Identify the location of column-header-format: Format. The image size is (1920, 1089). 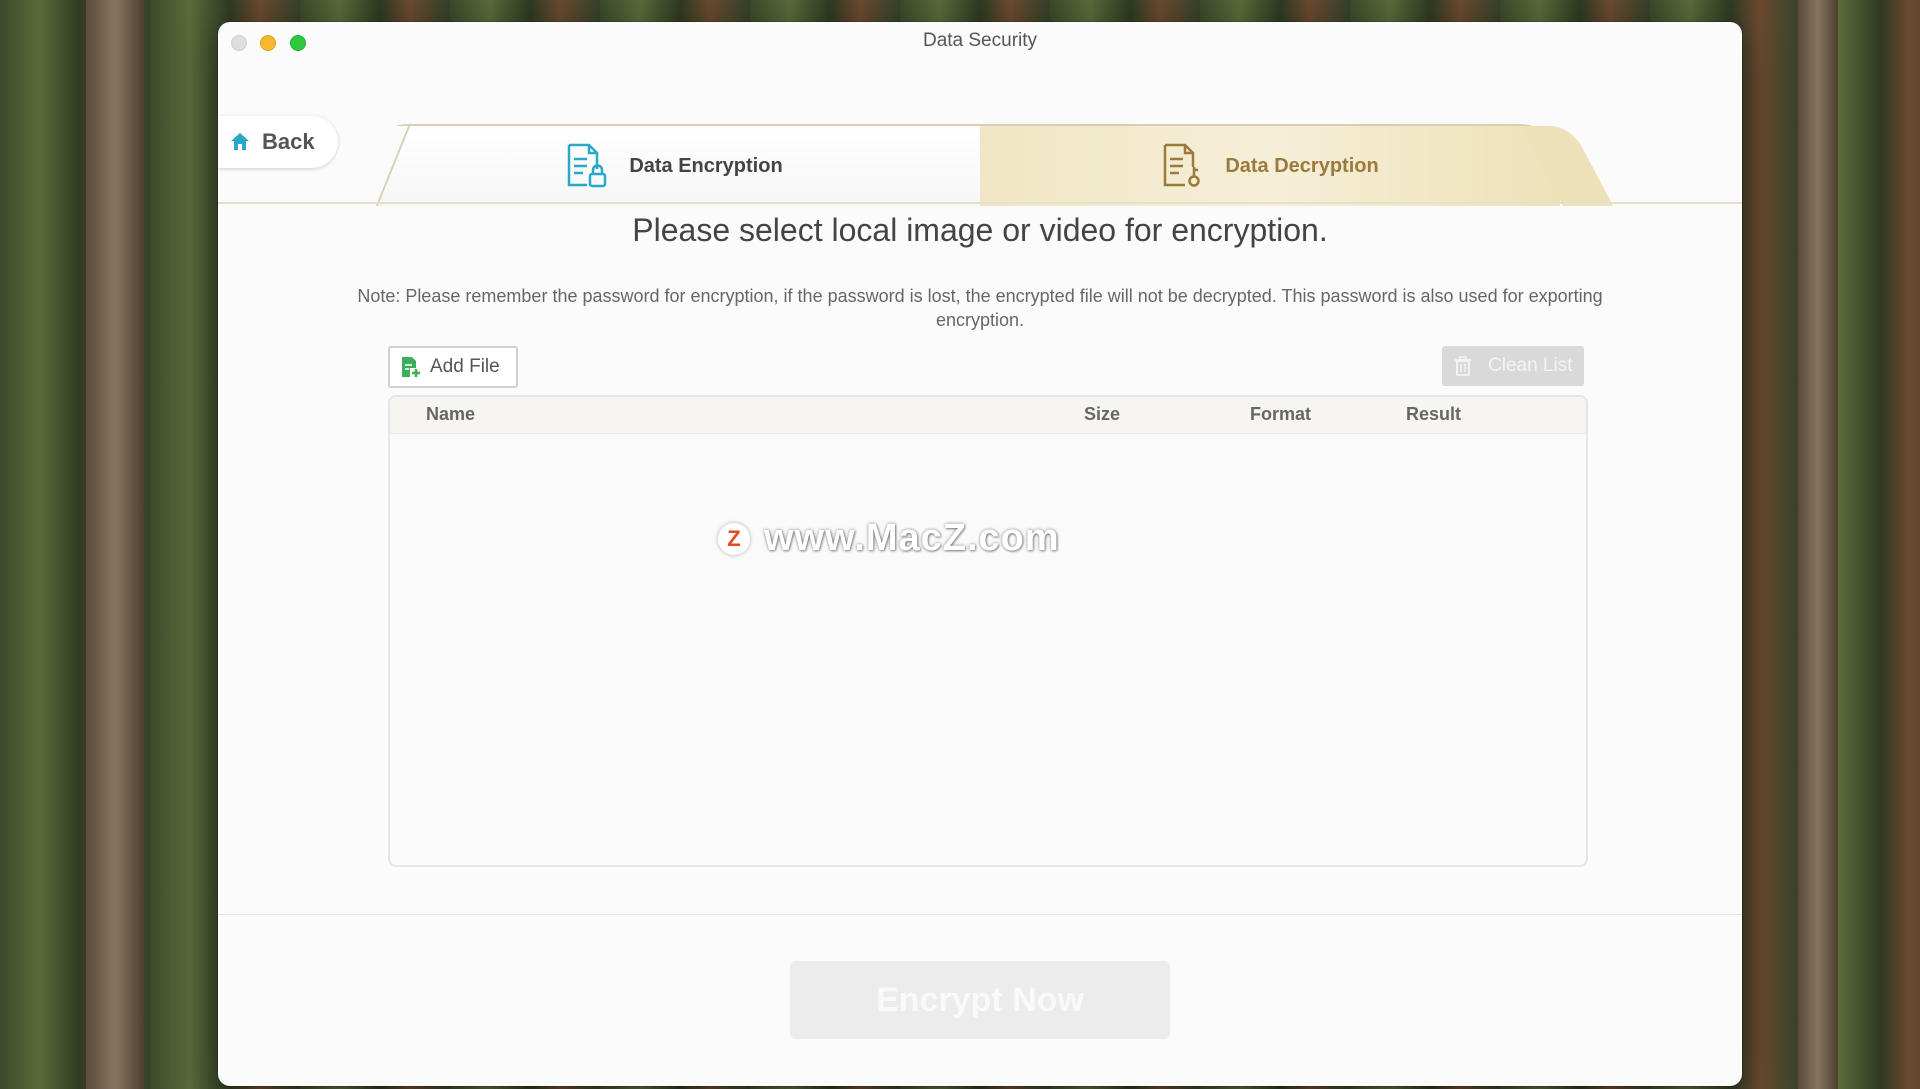
(1280, 414).